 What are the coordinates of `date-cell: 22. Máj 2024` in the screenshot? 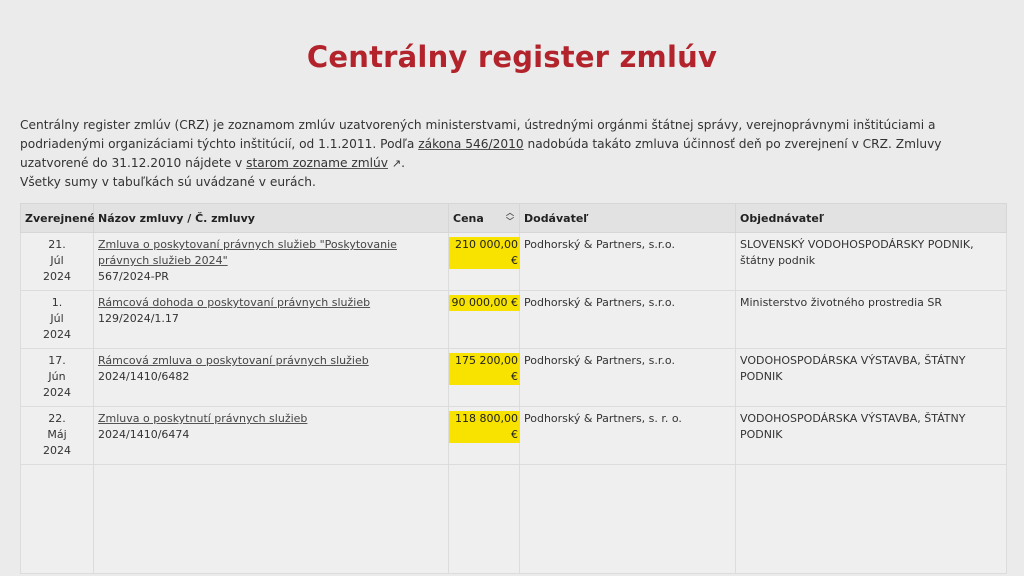 It's located at (57, 435).